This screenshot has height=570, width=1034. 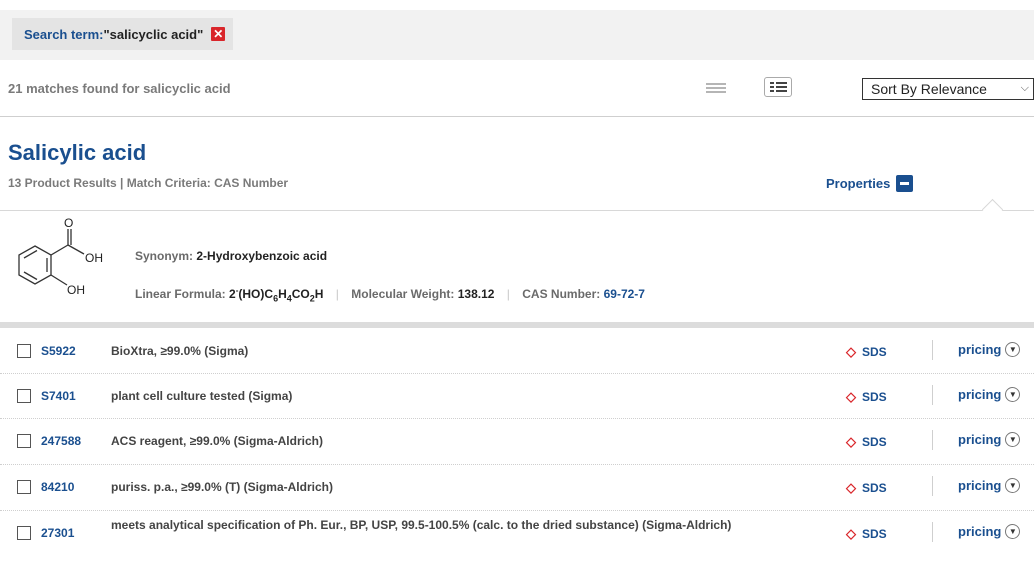 I want to click on search-term-value: "salicyclic acid", so click(x=153, y=34).